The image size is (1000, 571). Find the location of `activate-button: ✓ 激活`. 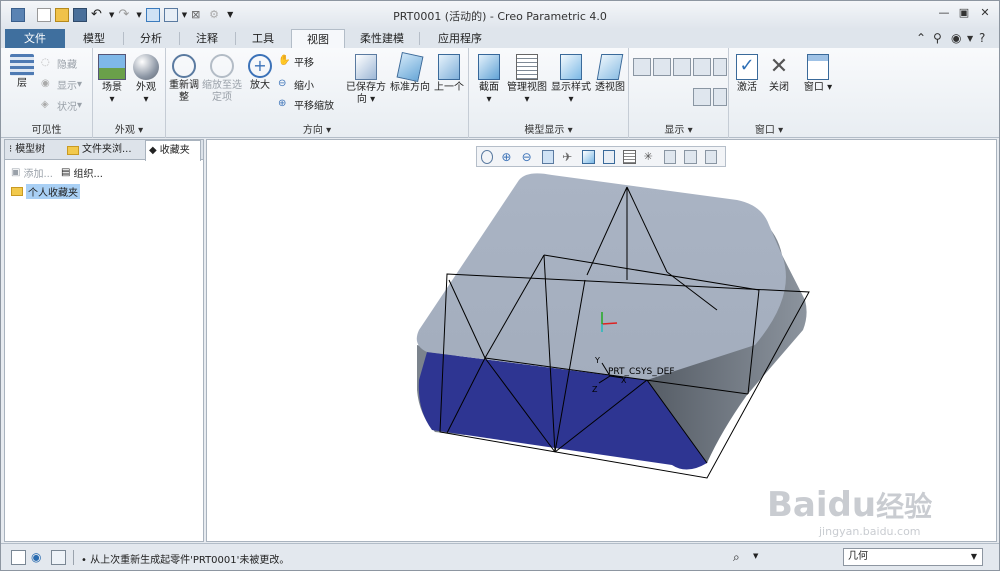

activate-button: ✓ 激活 is located at coordinates (747, 74).